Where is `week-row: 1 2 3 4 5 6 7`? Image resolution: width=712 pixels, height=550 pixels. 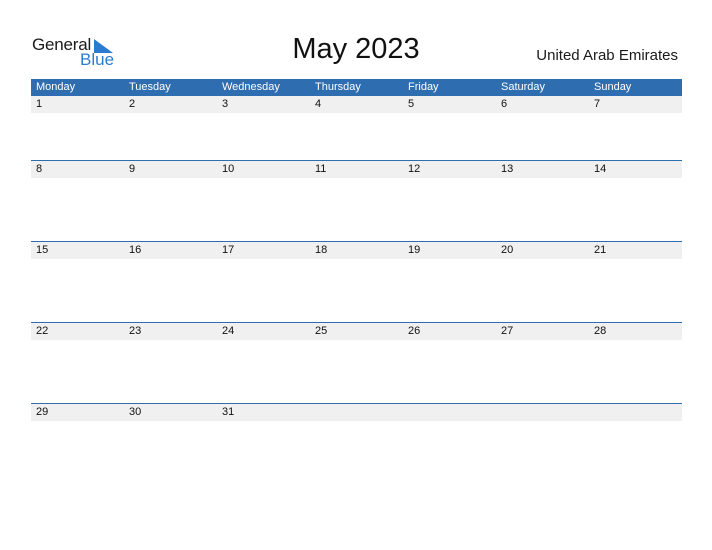 week-row: 1 2 3 4 5 6 7 is located at coordinates (356, 128).